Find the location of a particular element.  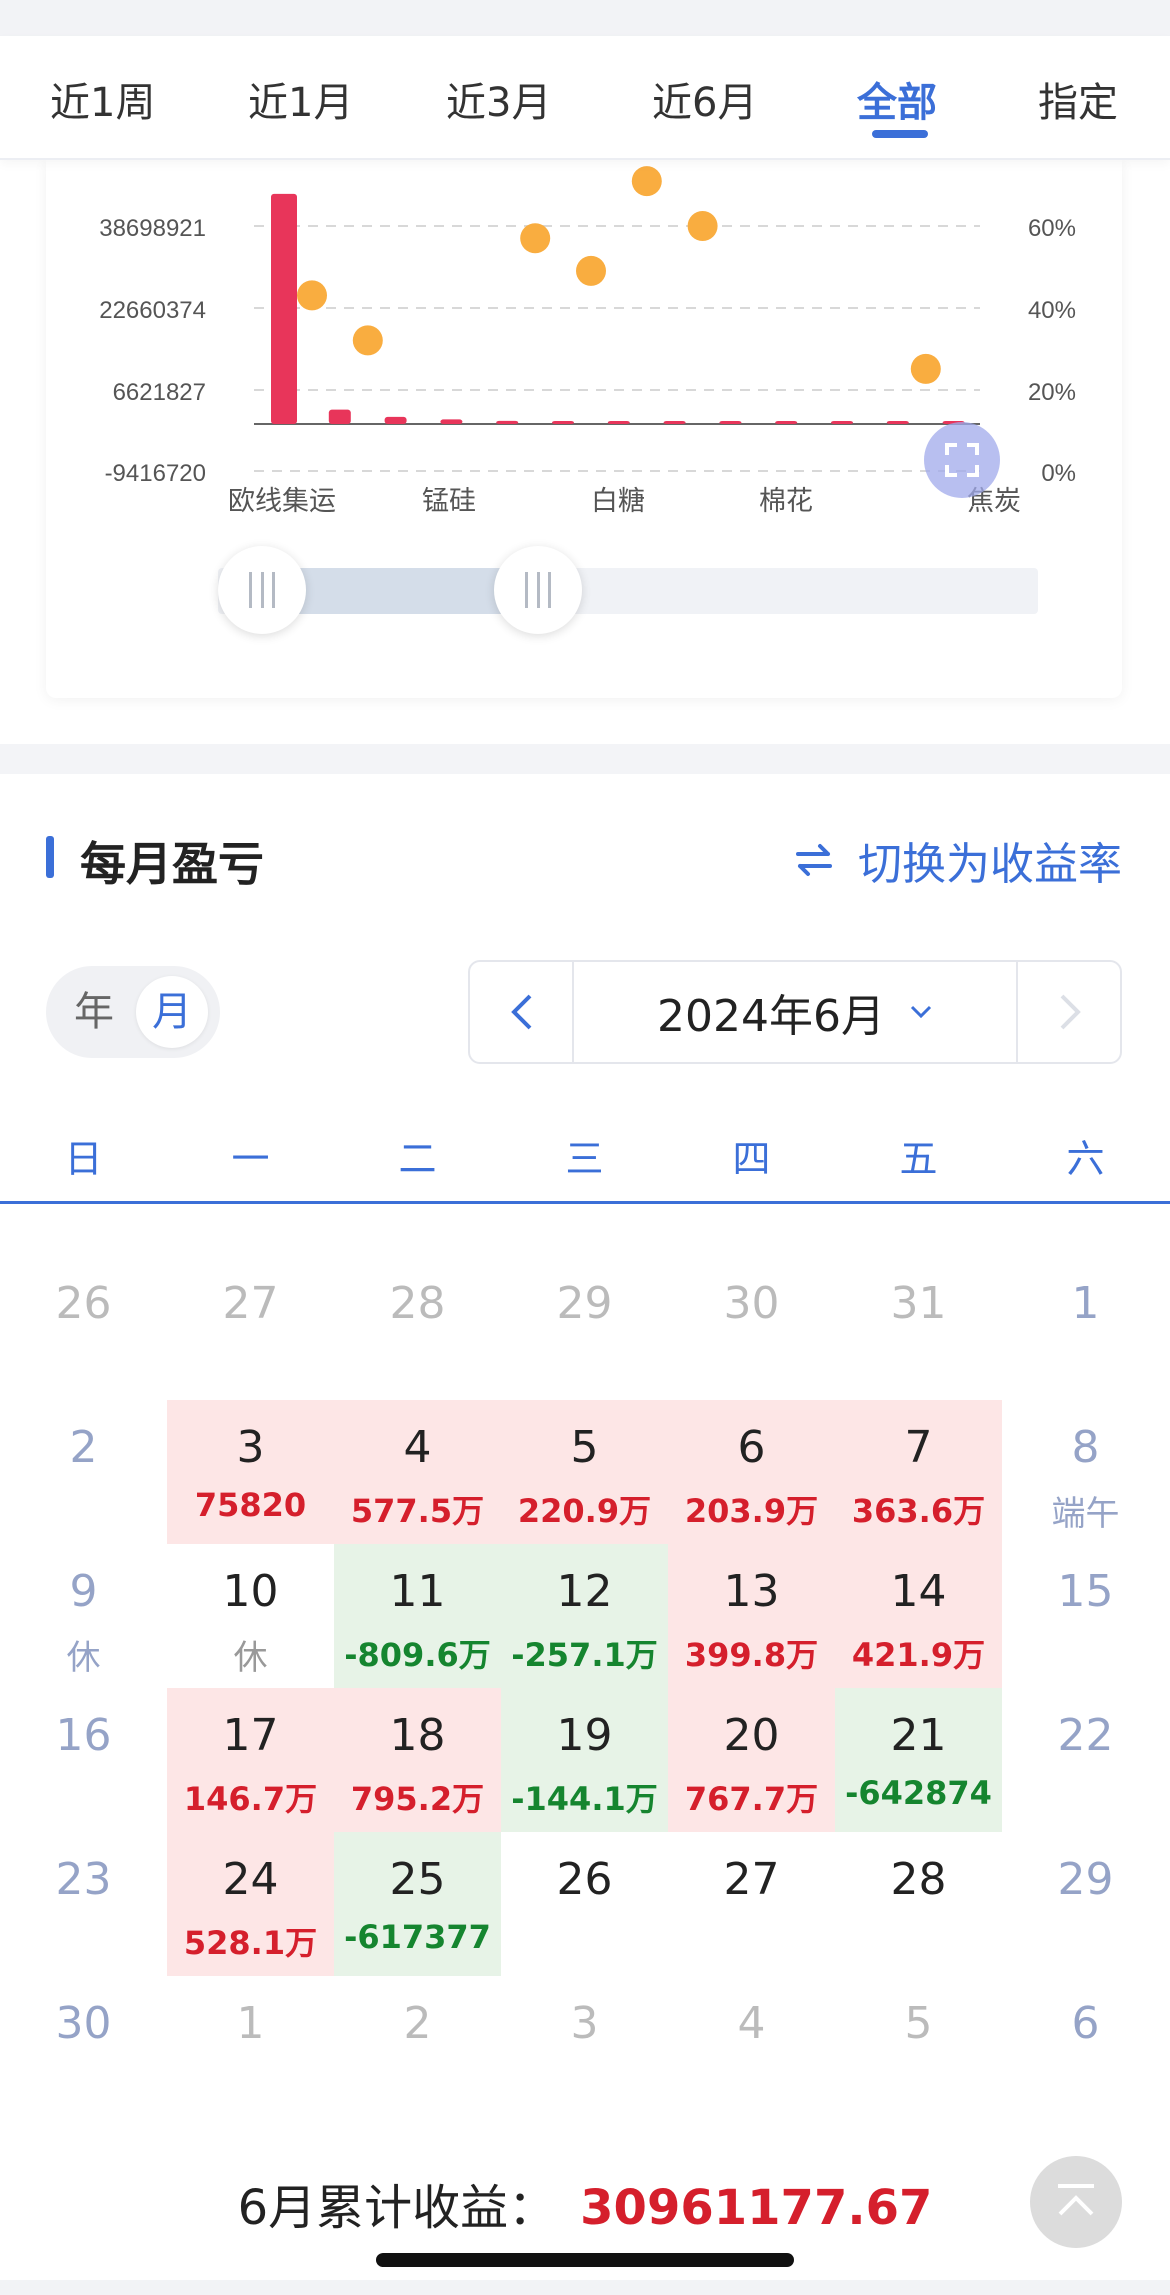

calendar-day: 22 is located at coordinates (1085, 1760).